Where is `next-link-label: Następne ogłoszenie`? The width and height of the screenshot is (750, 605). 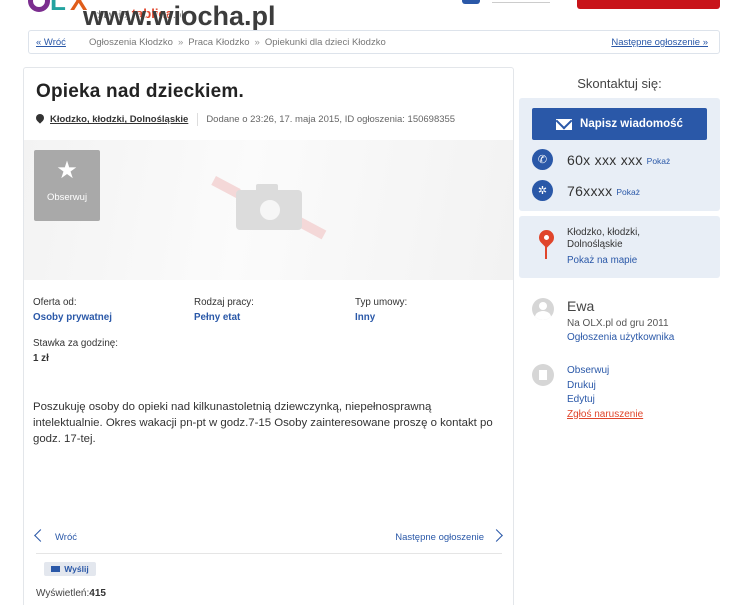 next-link-label: Następne ogłoszenie is located at coordinates (439, 537).